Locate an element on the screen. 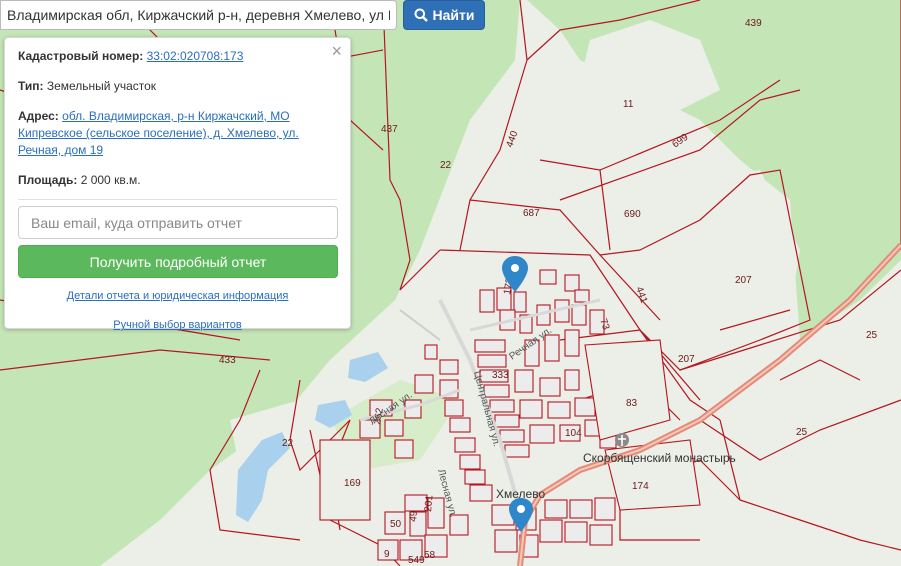  parcel-number-label: 437 is located at coordinates (389, 129).